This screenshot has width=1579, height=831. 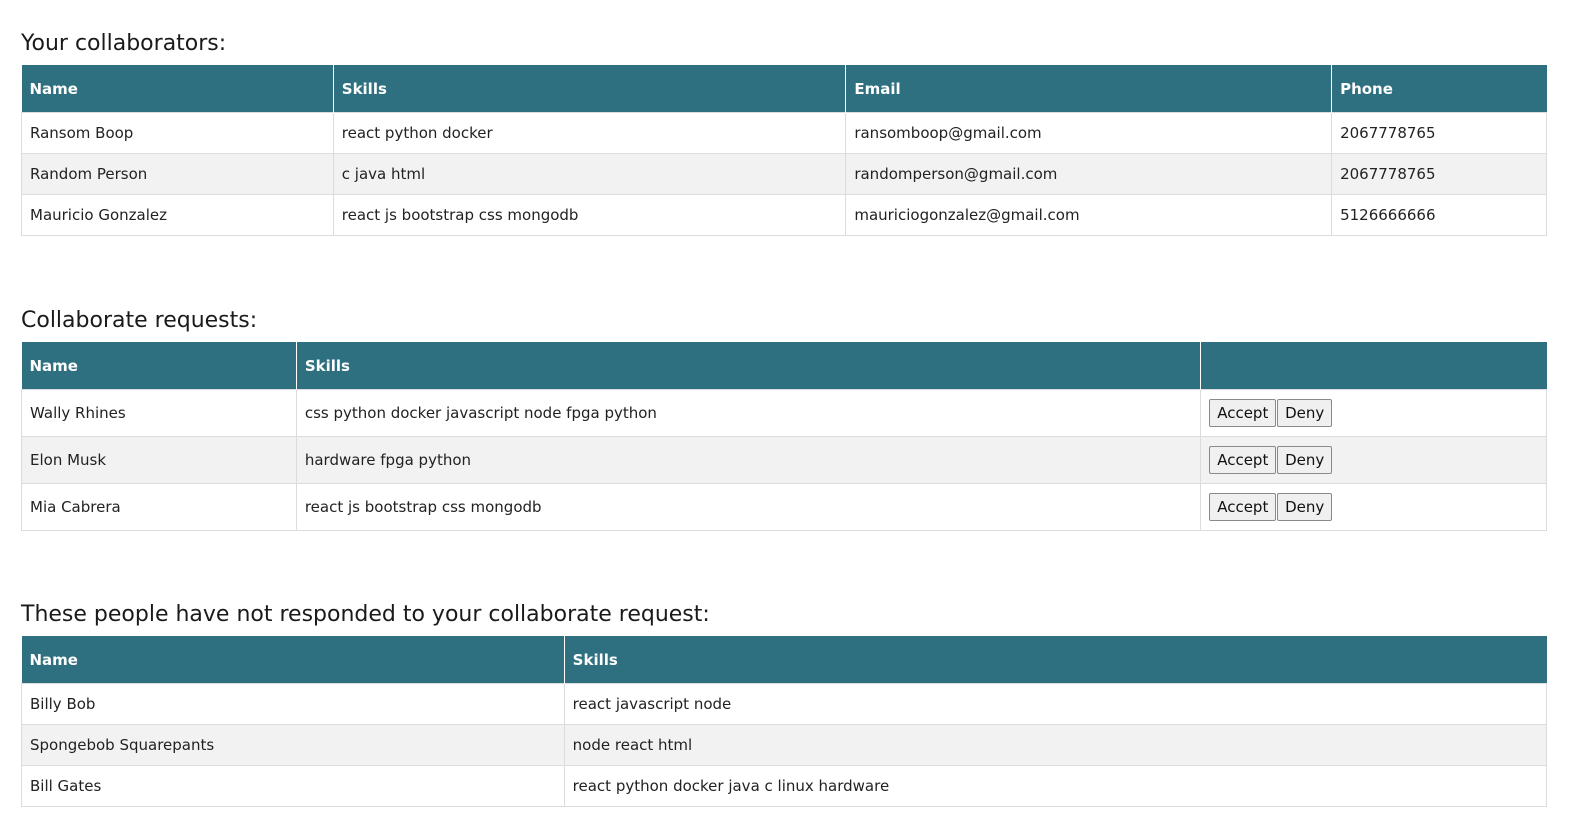 I want to click on collaborator-skills: react js bootstrap css mongodb, so click(x=589, y=215).